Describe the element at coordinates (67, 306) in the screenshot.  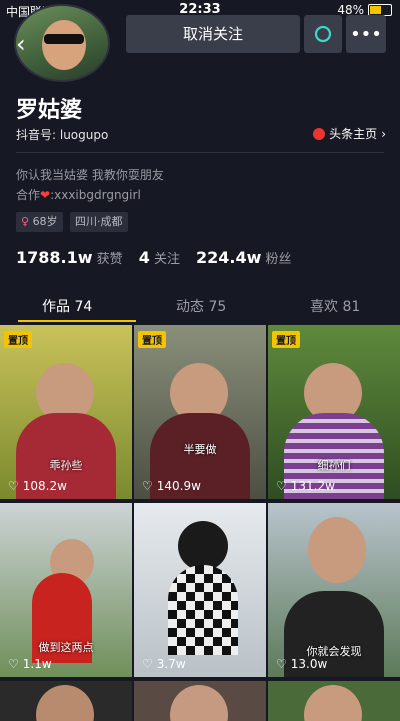
I see `tab-works: 作品 74` at that location.